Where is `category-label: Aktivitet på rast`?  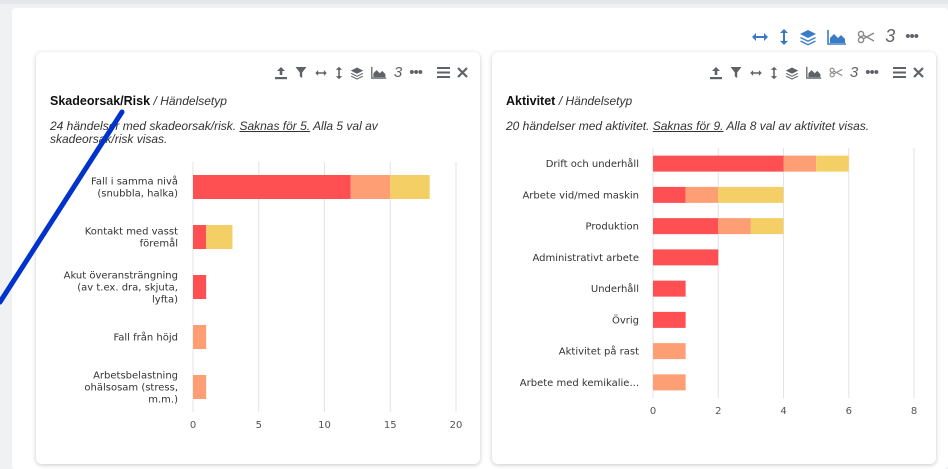
category-label: Aktivitet på rast is located at coordinates (599, 351).